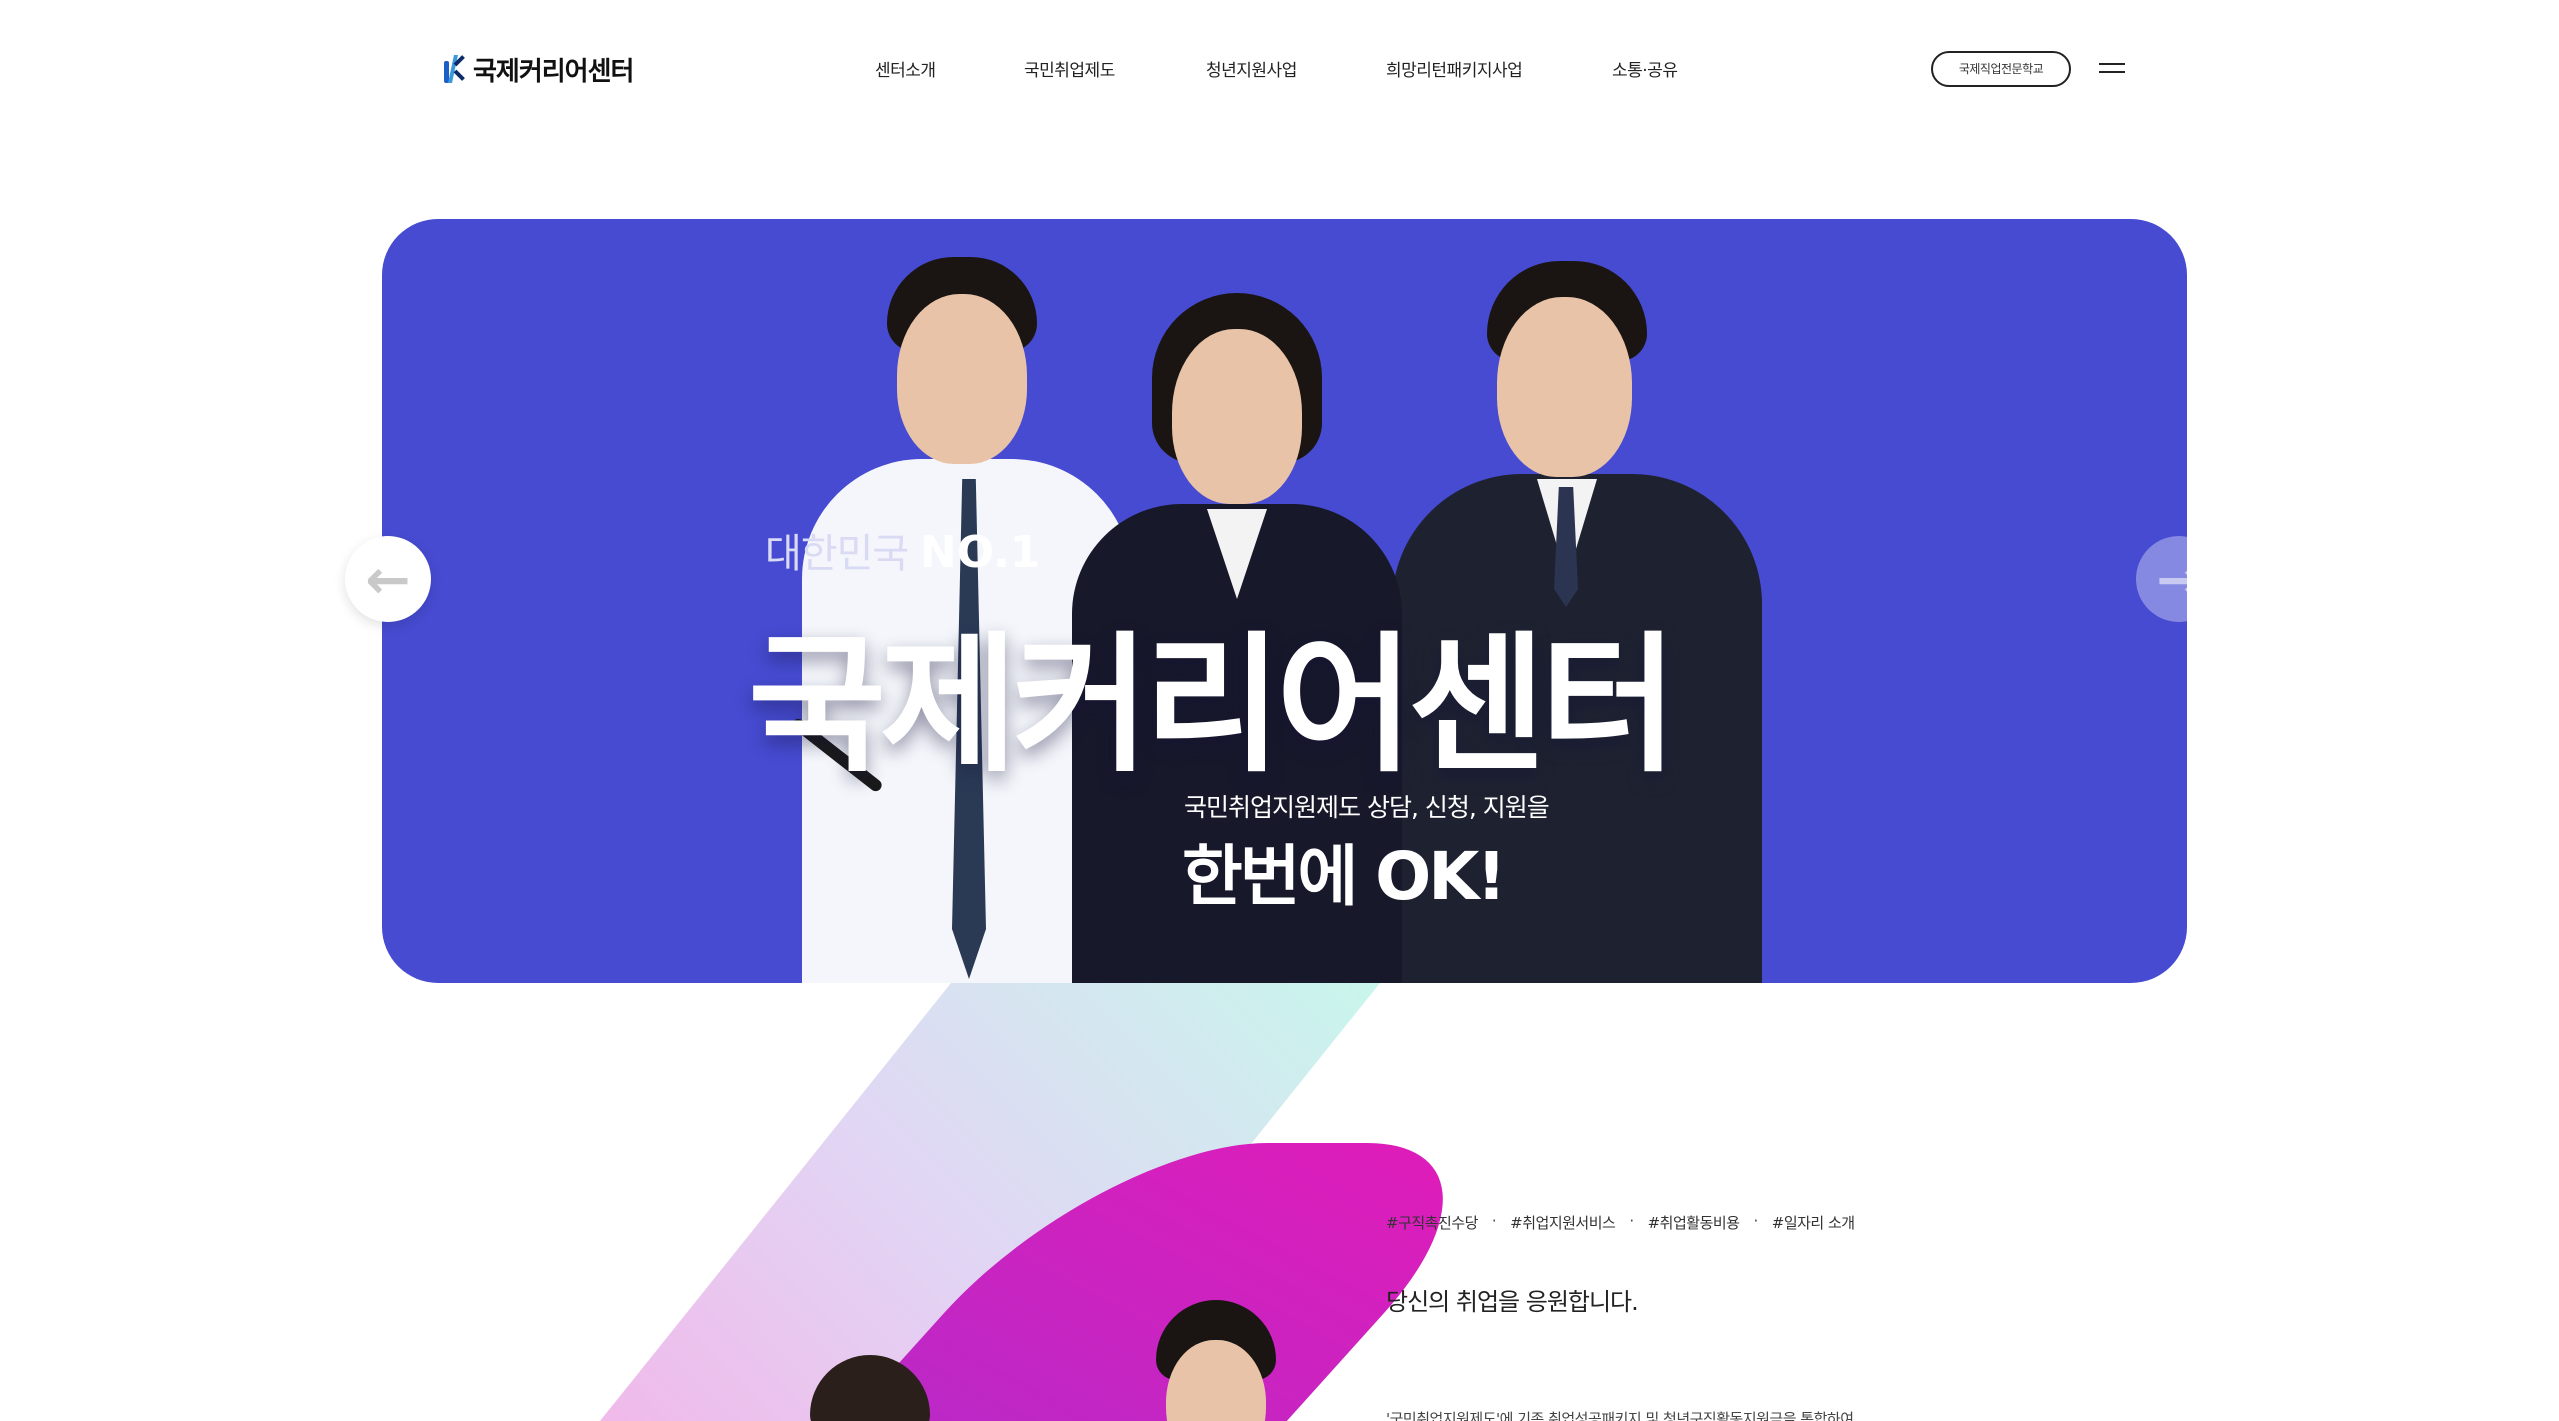 The height and width of the screenshot is (1421, 2559). What do you see at coordinates (1512, 1302) in the screenshot?
I see `section-lead: 당신의 취업을 응원합니다.` at bounding box center [1512, 1302].